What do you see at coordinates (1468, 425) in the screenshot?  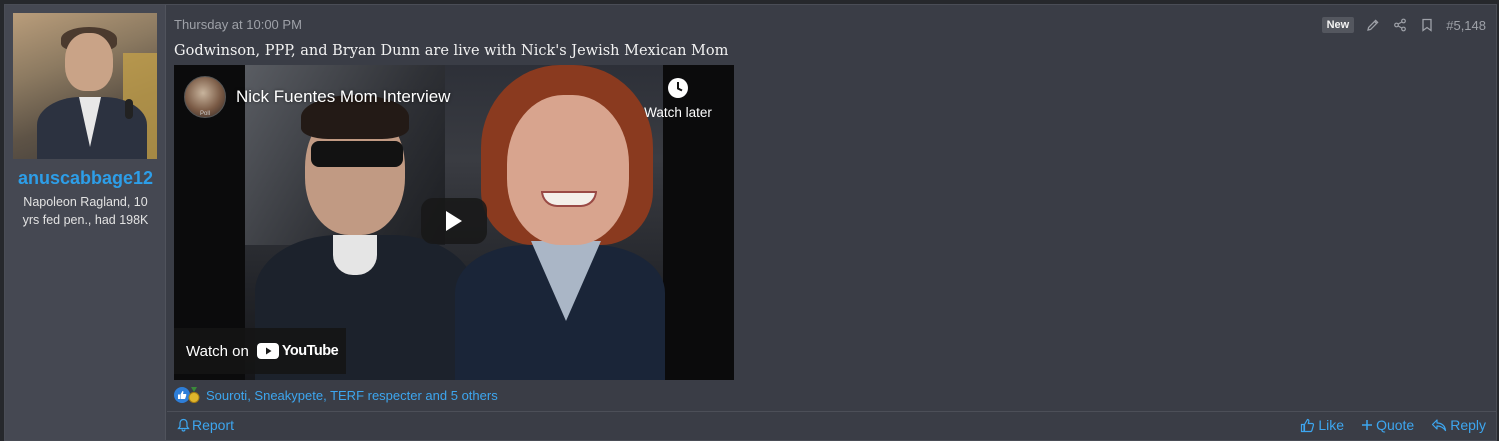 I see `reply-label: Reply` at bounding box center [1468, 425].